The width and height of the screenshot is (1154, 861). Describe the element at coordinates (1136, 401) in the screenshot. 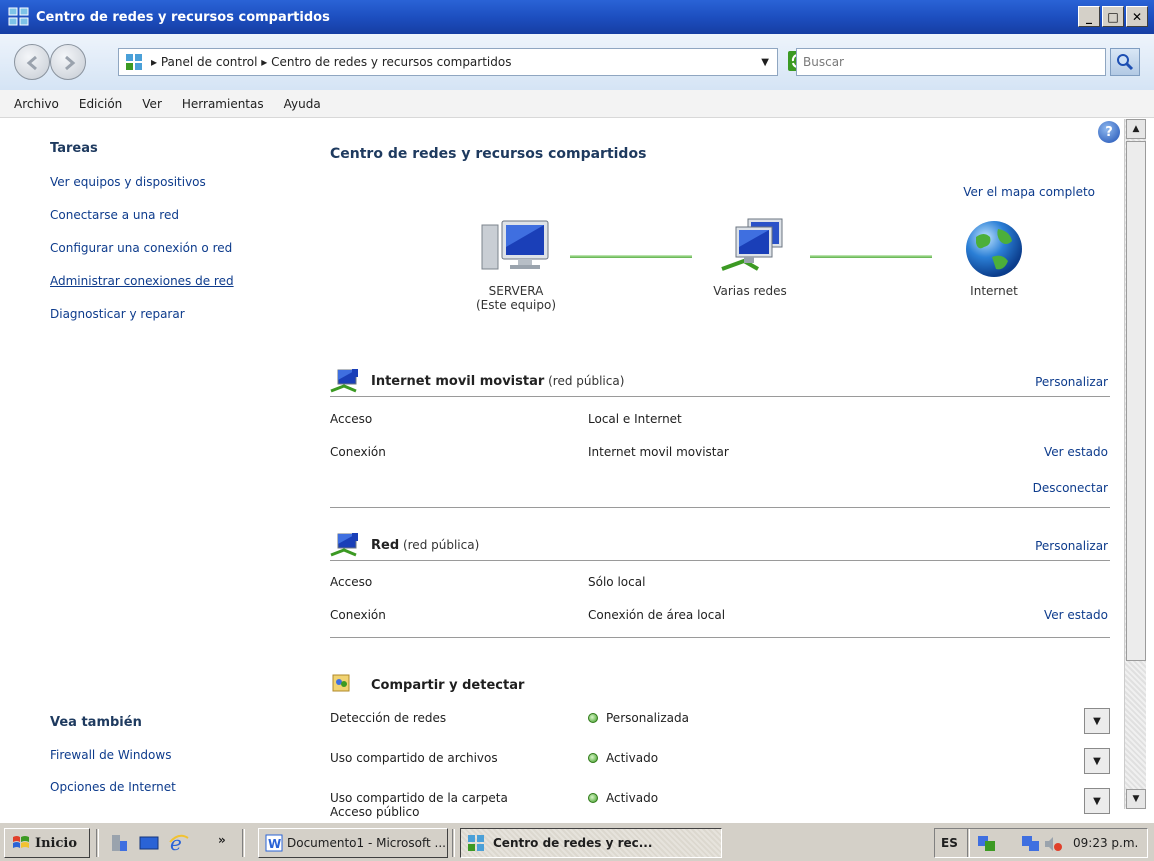

I see `scroll-thumb` at that location.